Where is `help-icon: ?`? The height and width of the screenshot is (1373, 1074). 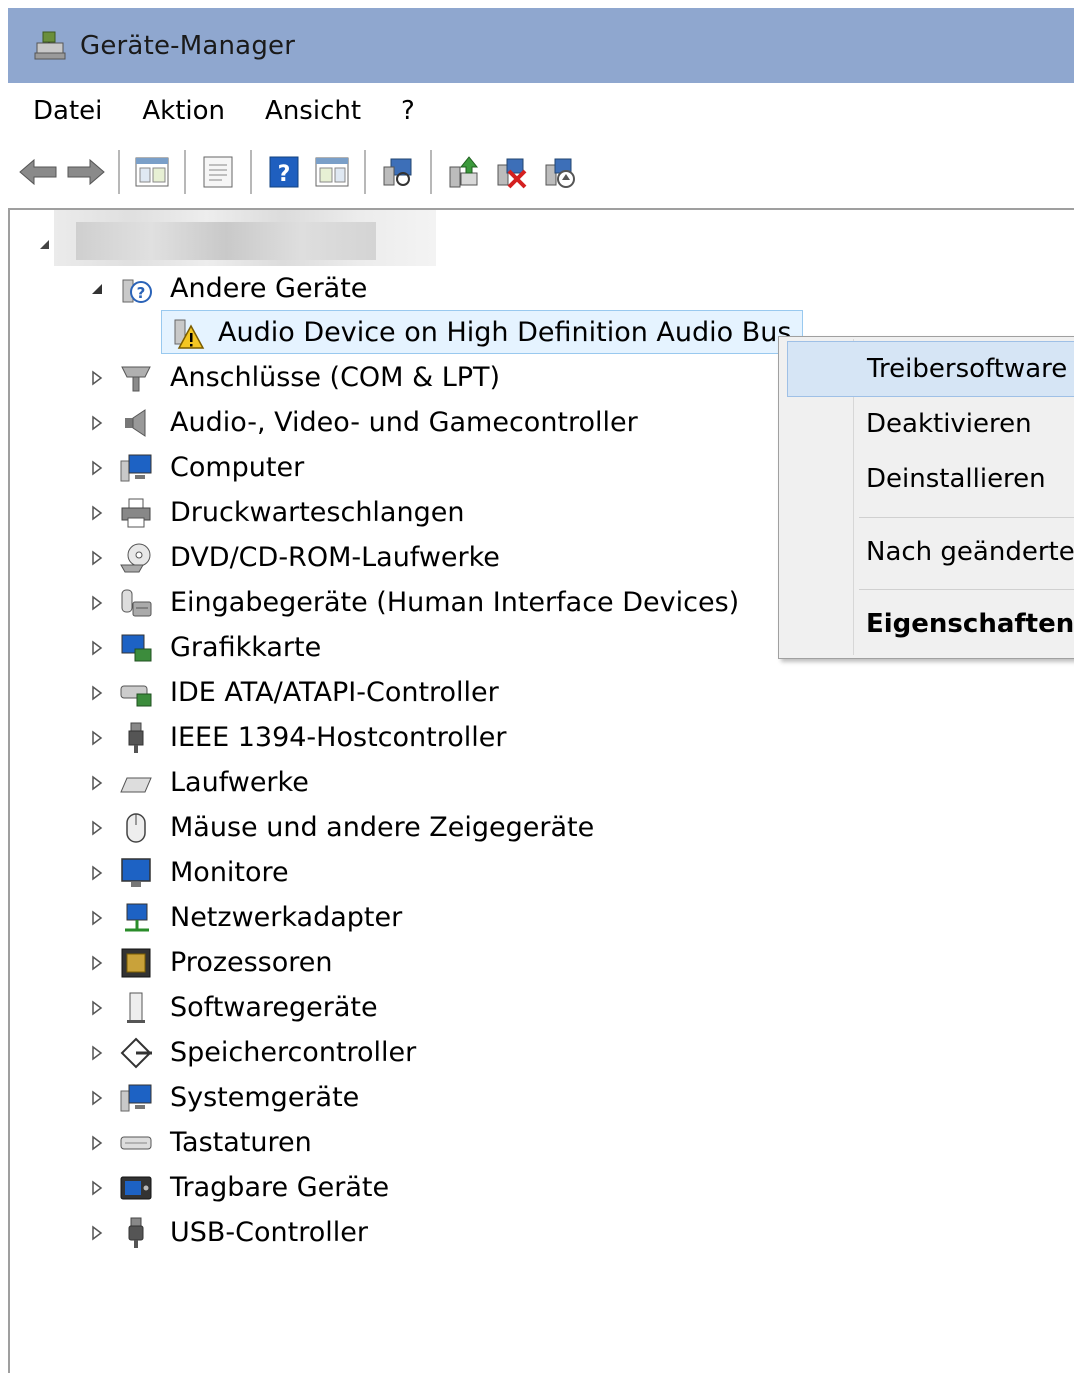 help-icon: ? is located at coordinates (284, 172).